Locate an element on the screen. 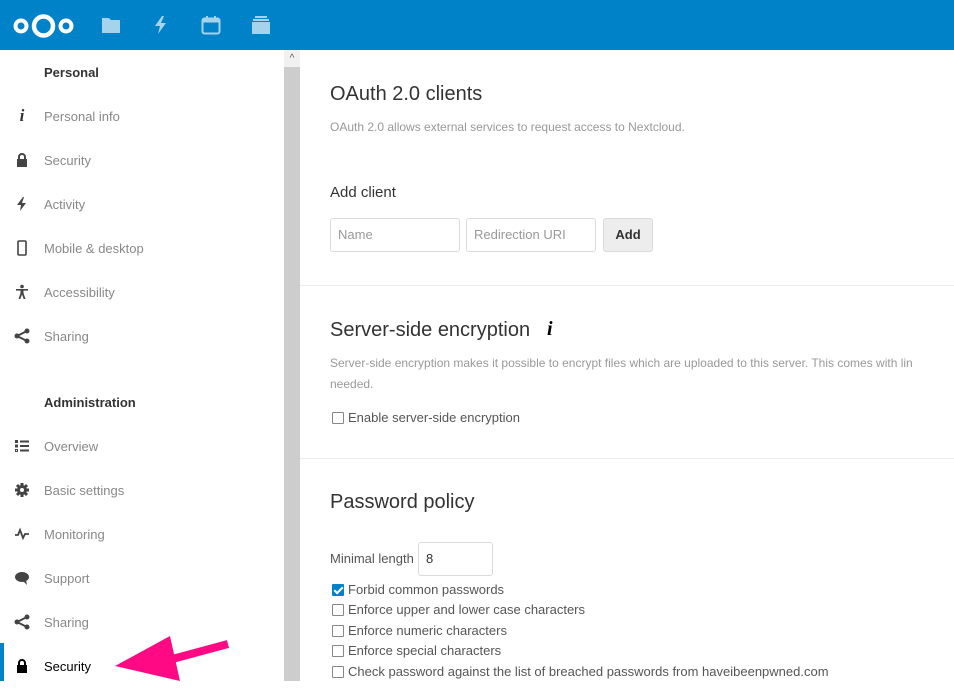 Image resolution: width=954 pixels, height=688 pixels. option-label: Enforce numeric characters is located at coordinates (427, 630).